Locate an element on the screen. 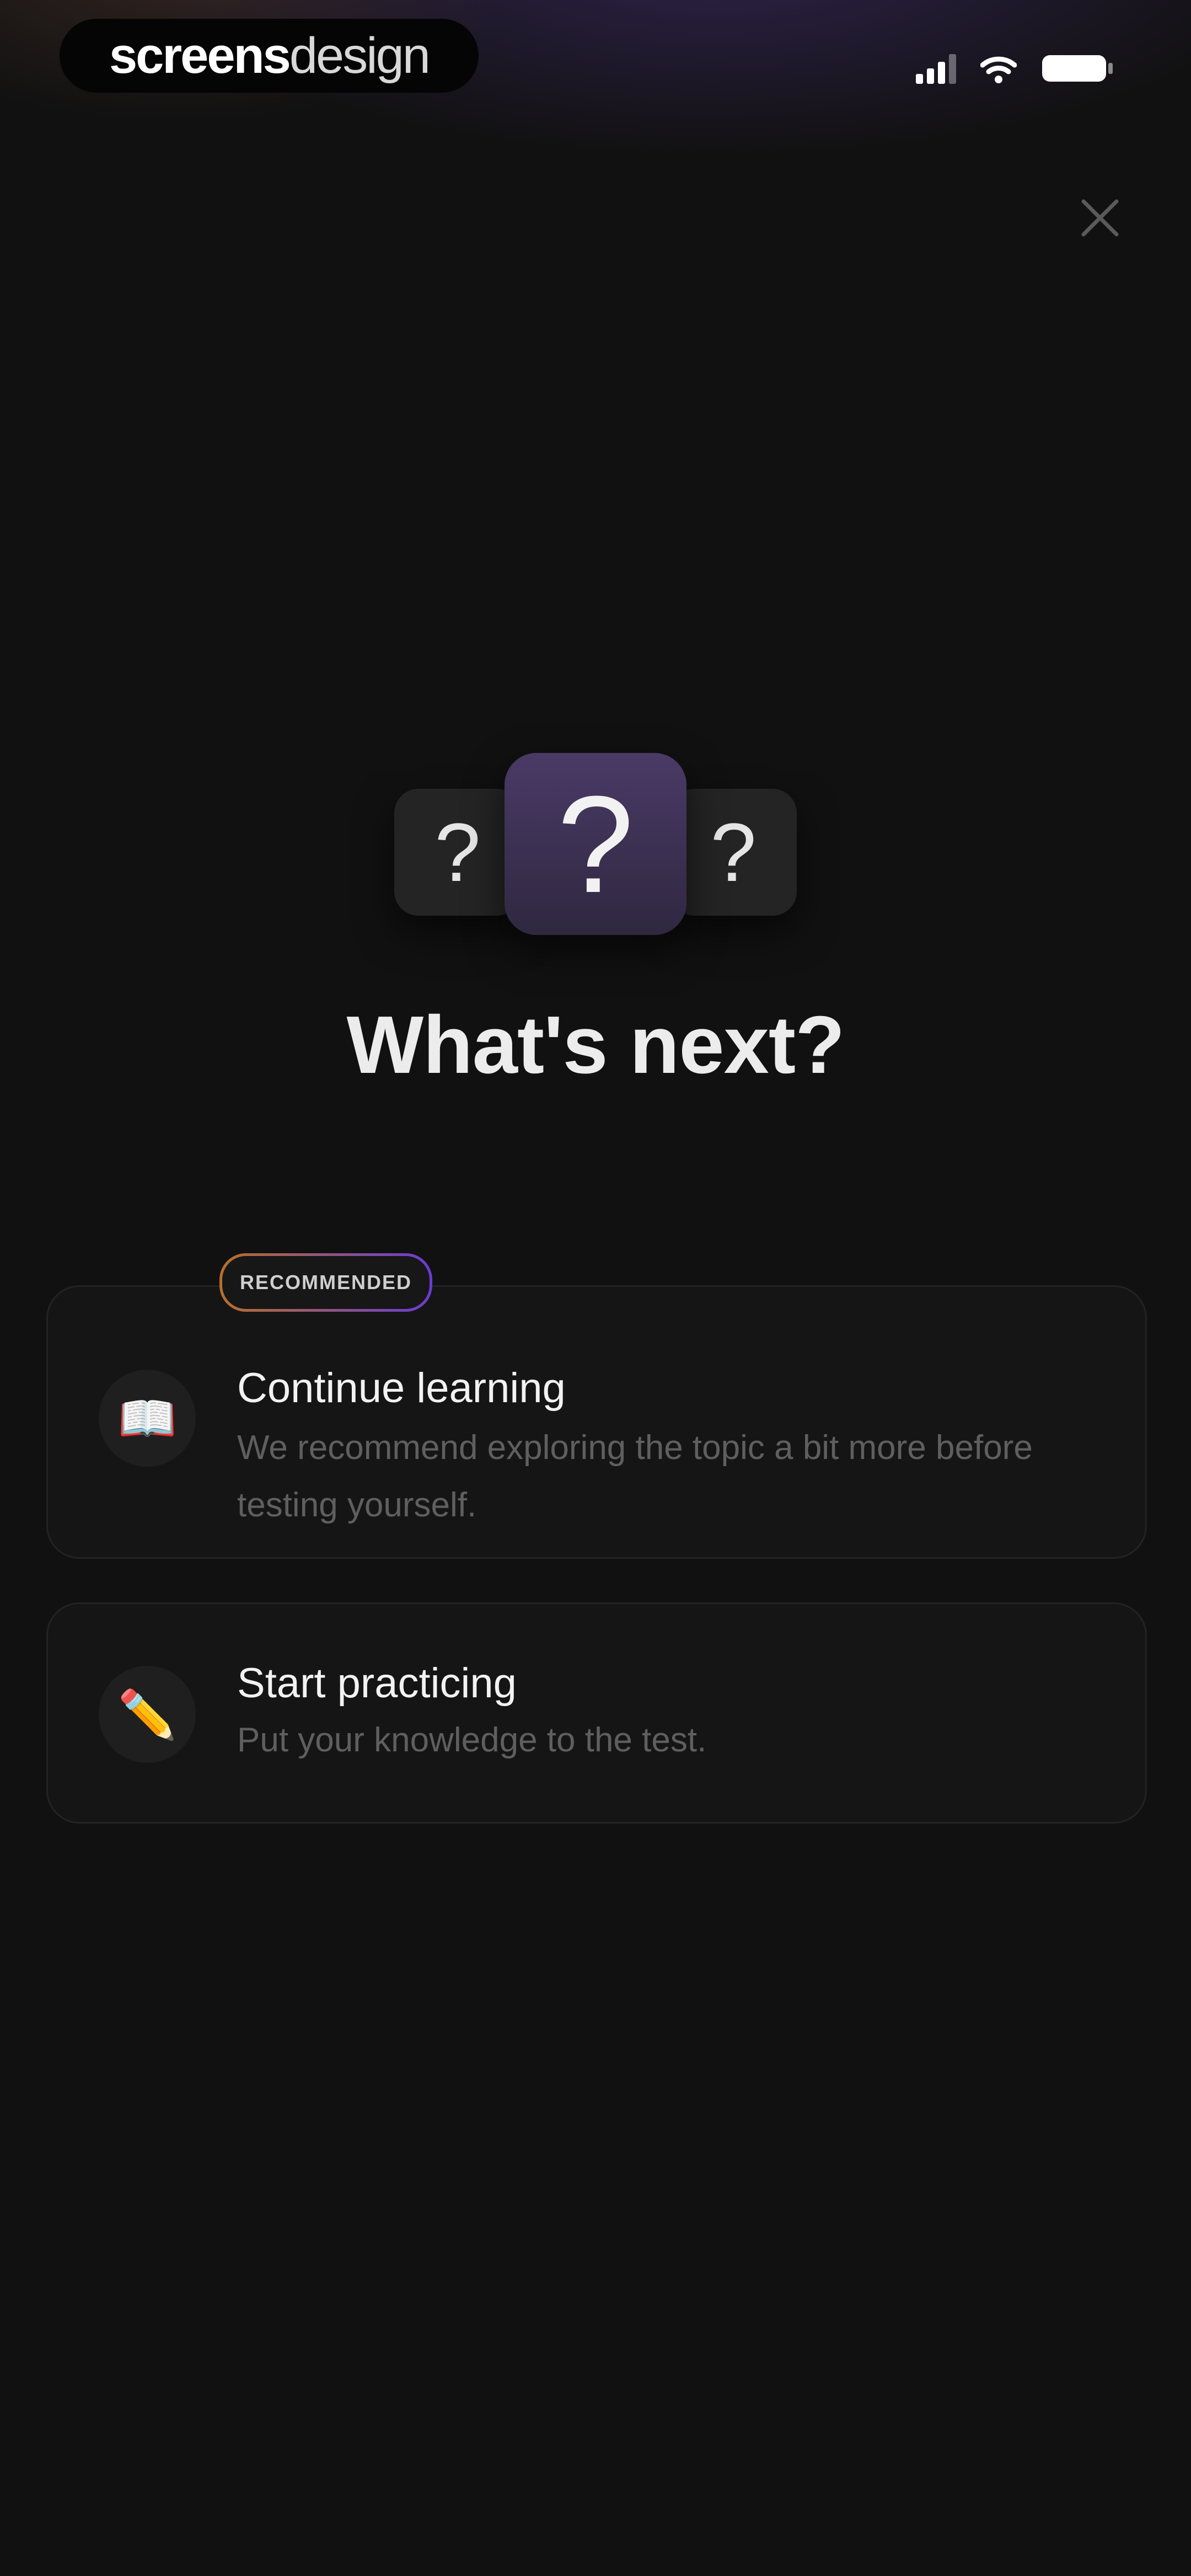  question-illustration: ? ? ? is located at coordinates (595, 844).